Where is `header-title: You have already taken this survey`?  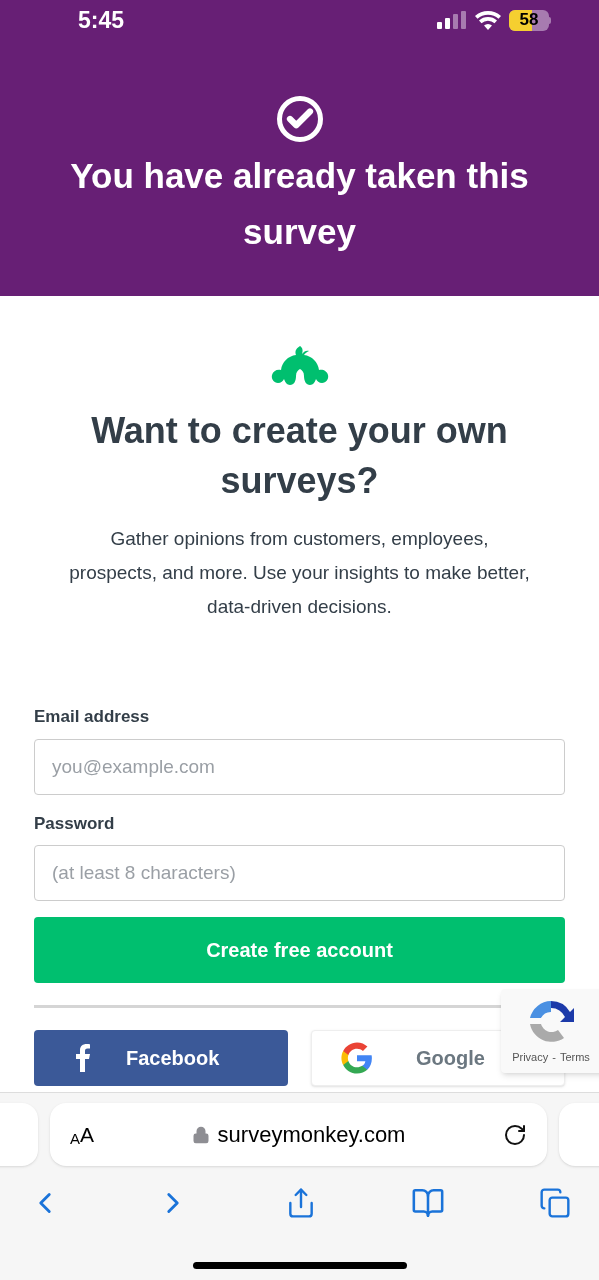
header-title: You have already taken this survey is located at coordinates (299, 204).